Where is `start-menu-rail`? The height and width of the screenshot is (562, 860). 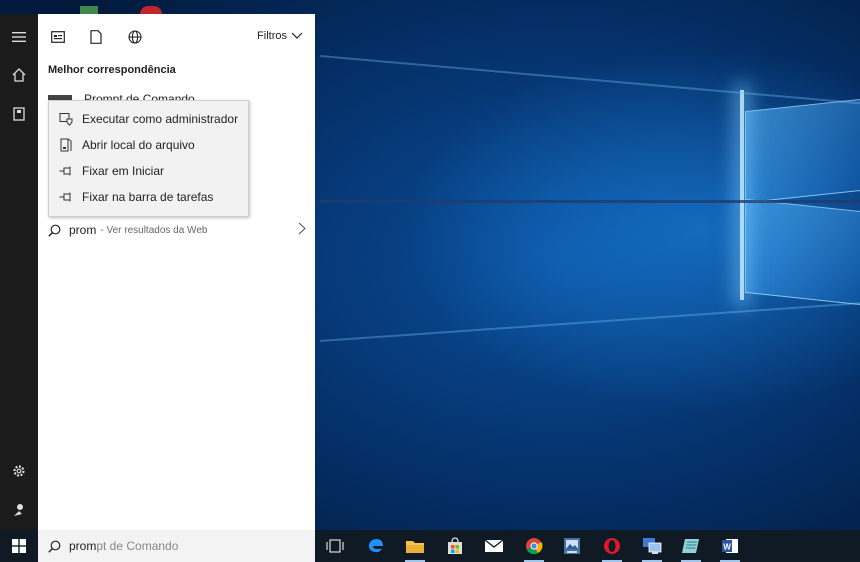 start-menu-rail is located at coordinates (19, 272).